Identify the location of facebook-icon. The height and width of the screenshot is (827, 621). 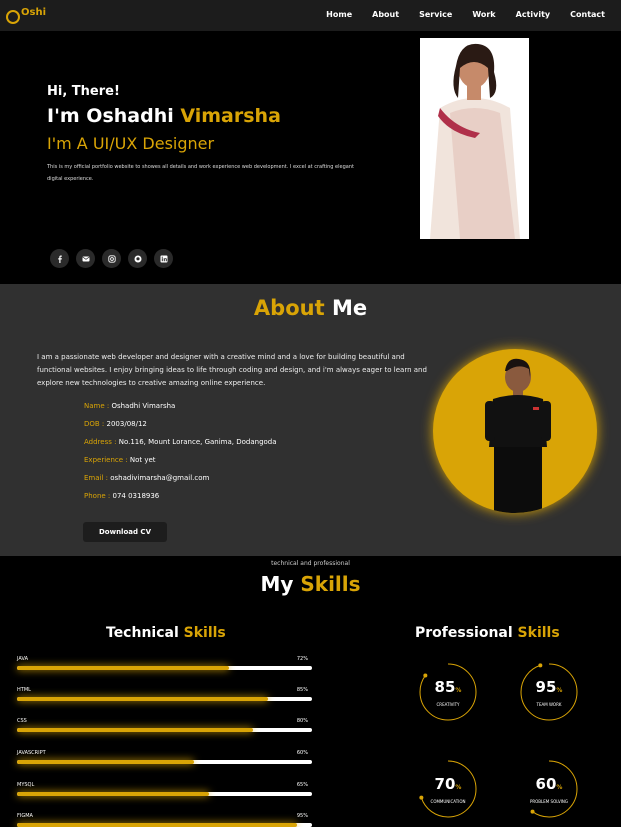
(59, 258).